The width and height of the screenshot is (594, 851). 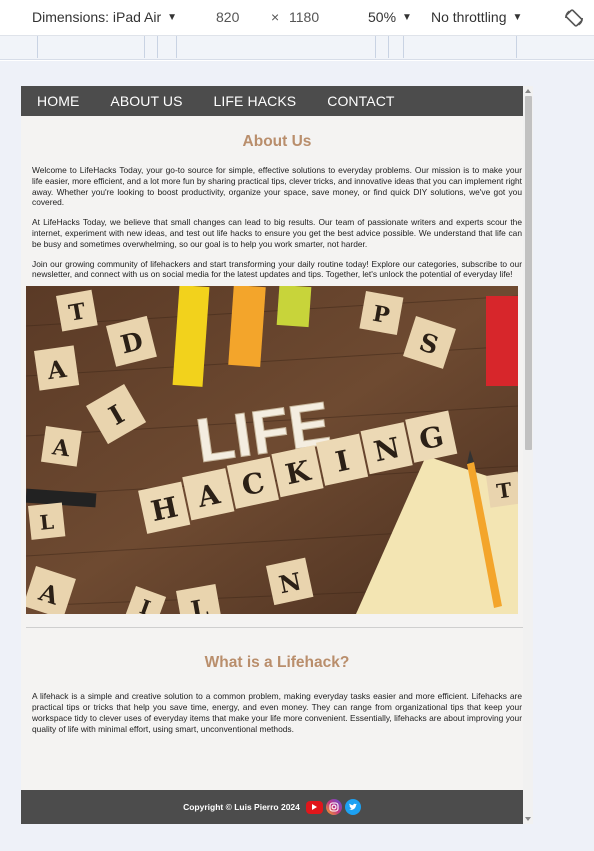 What do you see at coordinates (47, 522) in the screenshot?
I see `svg-text: L` at bounding box center [47, 522].